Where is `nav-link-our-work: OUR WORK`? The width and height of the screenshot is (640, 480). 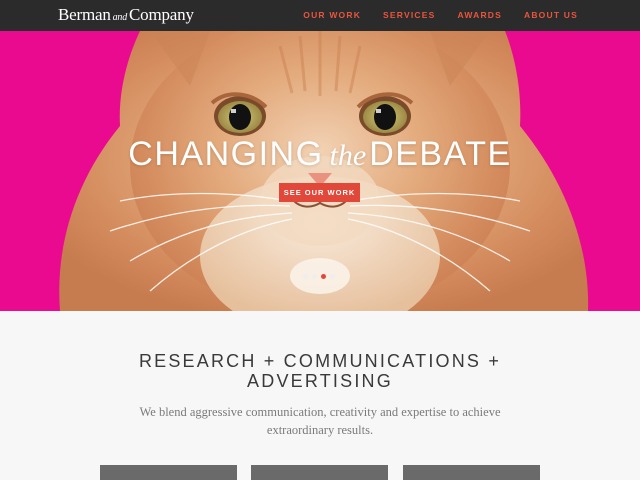
nav-link-our-work: OUR WORK is located at coordinates (332, 15).